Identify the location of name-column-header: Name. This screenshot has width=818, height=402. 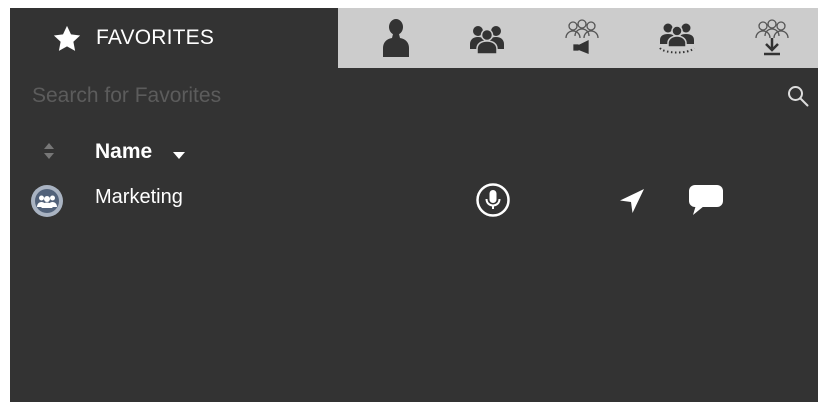
(123, 152).